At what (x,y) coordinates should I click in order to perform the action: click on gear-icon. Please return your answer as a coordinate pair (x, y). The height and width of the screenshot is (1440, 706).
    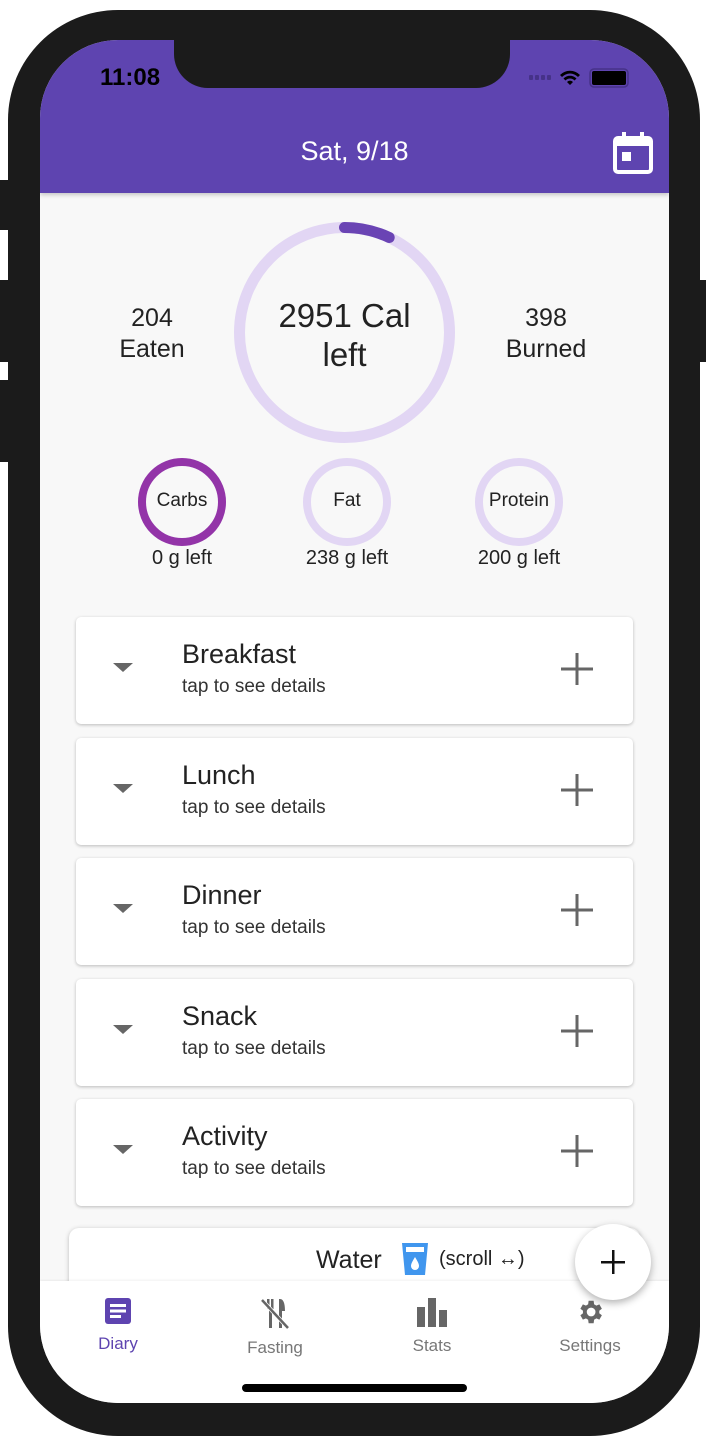
    Looking at the image, I should click on (591, 1312).